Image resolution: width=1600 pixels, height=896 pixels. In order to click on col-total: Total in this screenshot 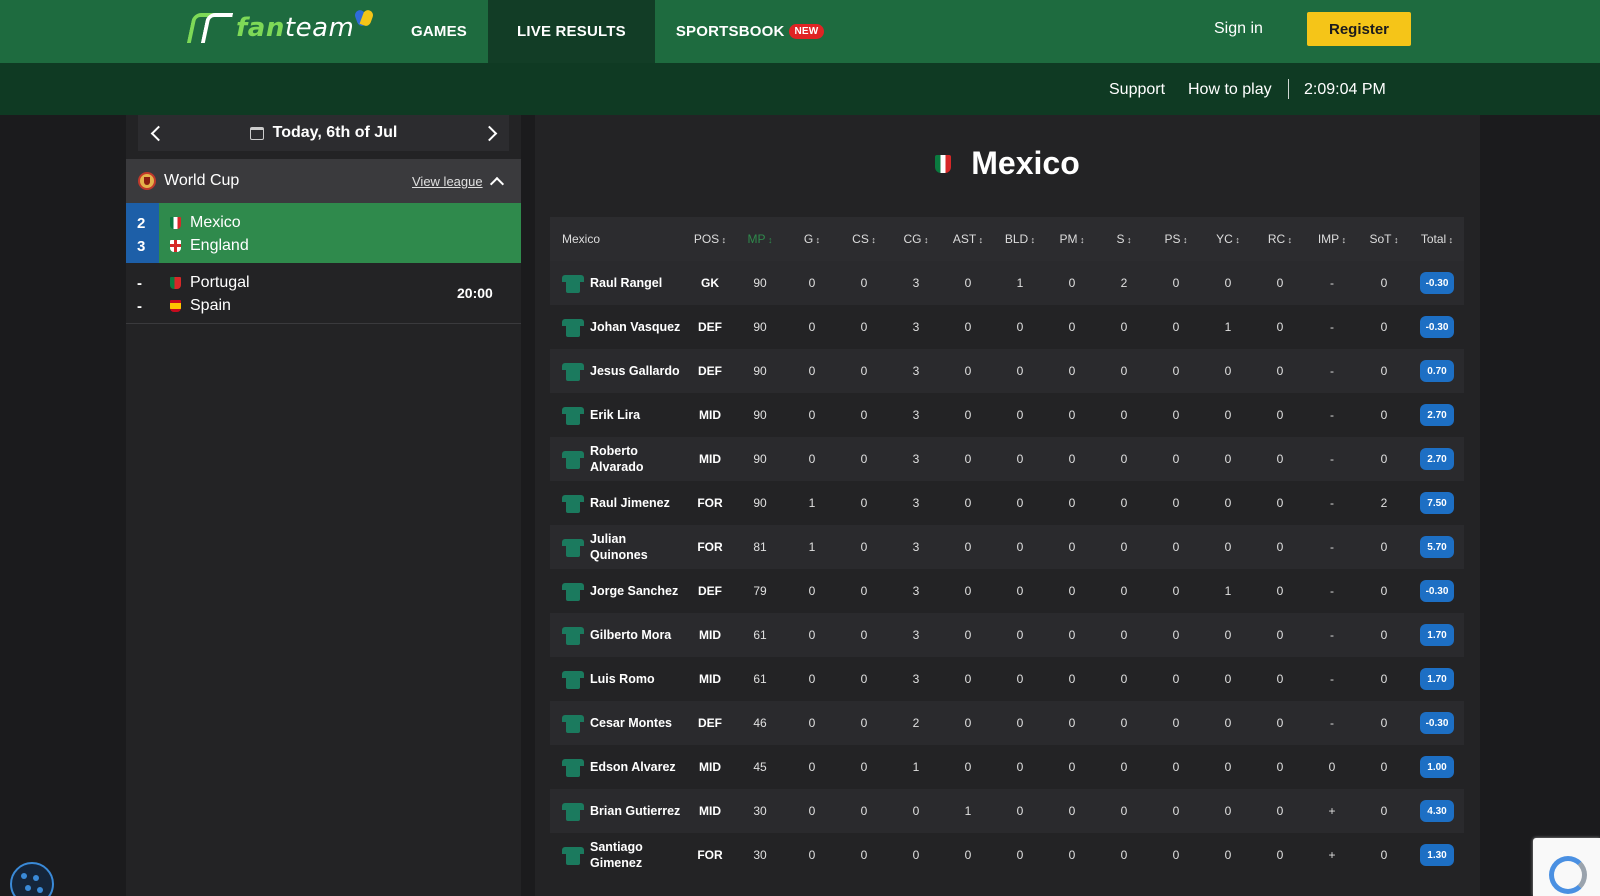, I will do `click(1437, 239)`.